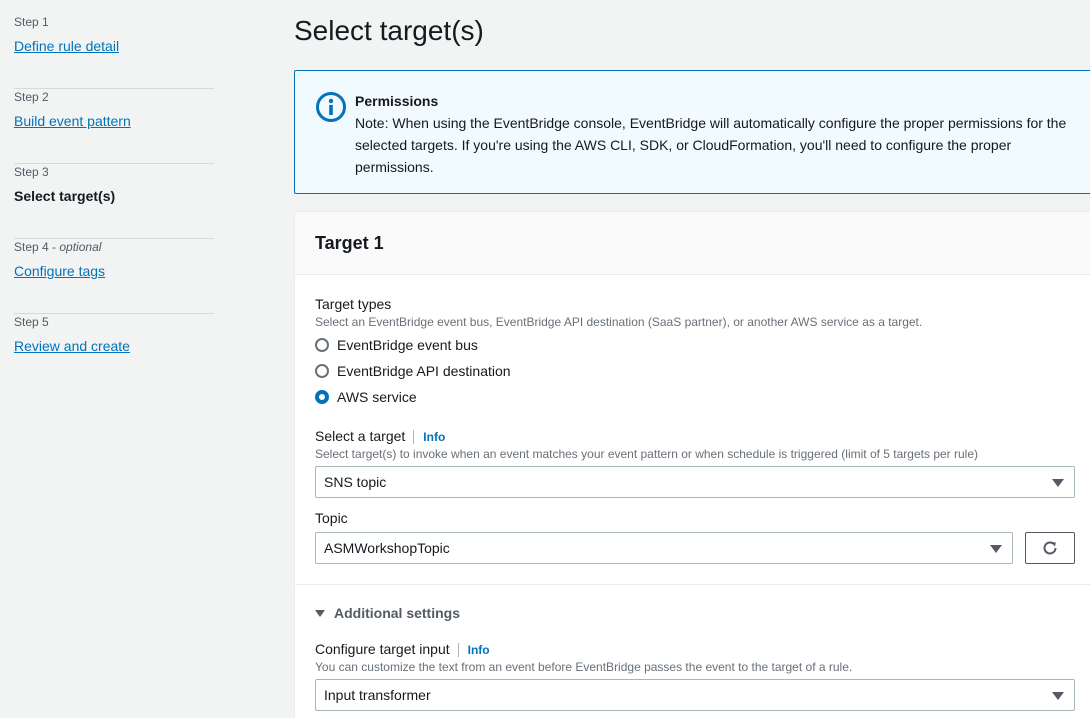 Image resolution: width=1090 pixels, height=718 pixels. What do you see at coordinates (389, 30) in the screenshot?
I see `page-title: Select target(s)` at bounding box center [389, 30].